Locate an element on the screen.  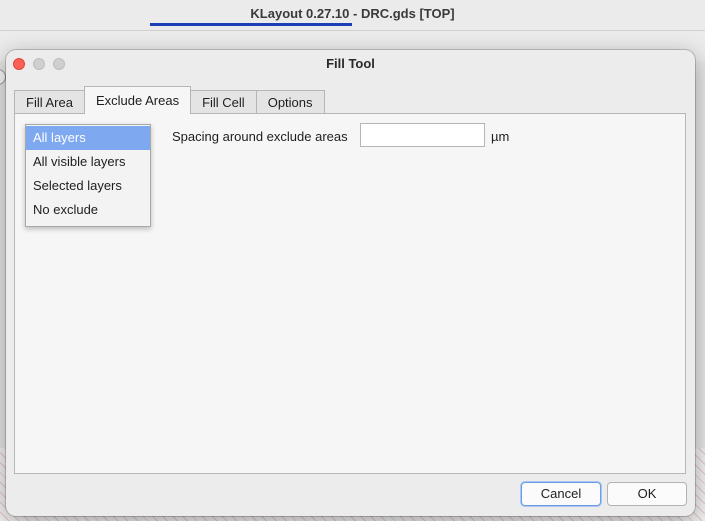
spacing-unit-label: µm is located at coordinates (500, 136).